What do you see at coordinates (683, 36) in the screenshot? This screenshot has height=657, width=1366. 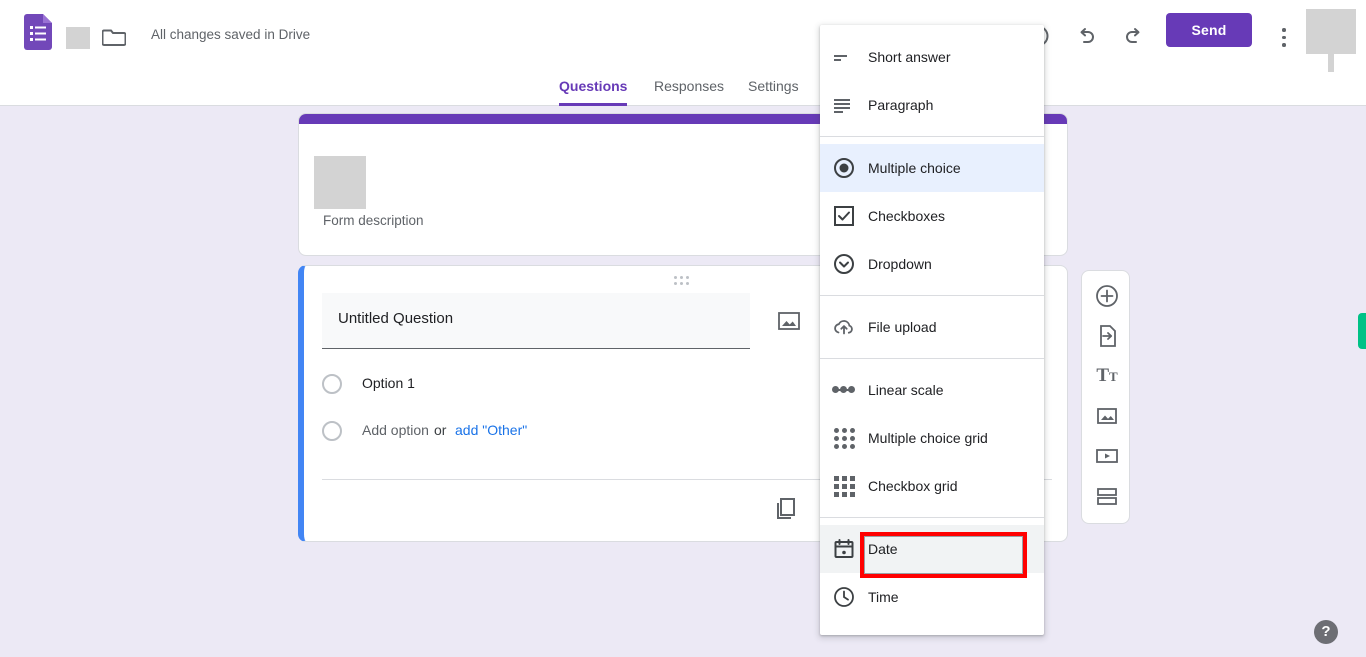 I see `app-bar: All changes saved in Drive Send` at bounding box center [683, 36].